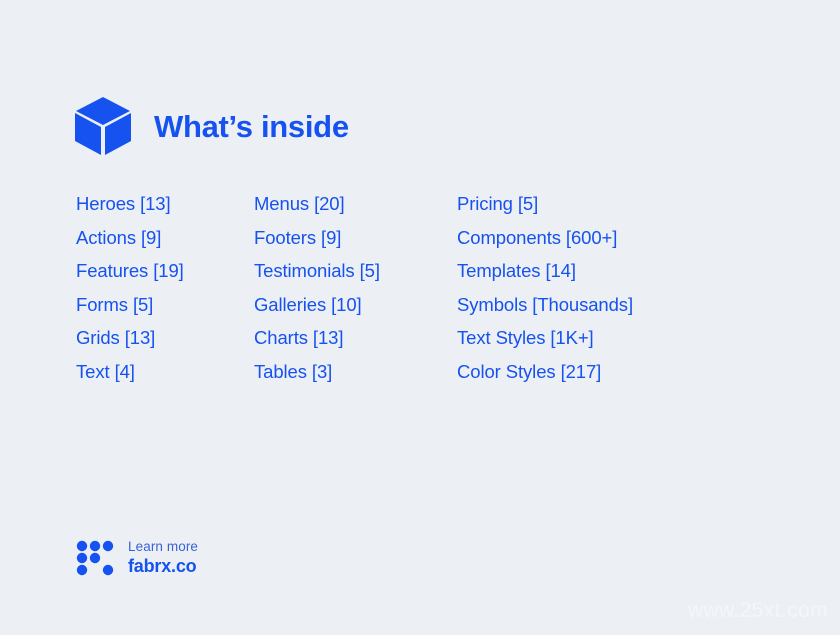 This screenshot has height=635, width=840. Describe the element at coordinates (163, 546) in the screenshot. I see `learn-more-label: Learn more` at that location.